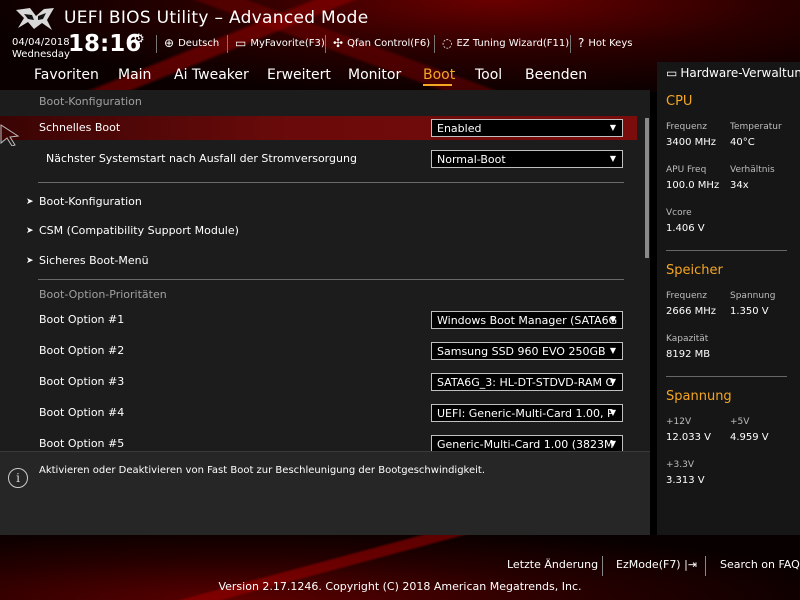  Describe the element at coordinates (705, 566) in the screenshot. I see `footer-separator` at that location.